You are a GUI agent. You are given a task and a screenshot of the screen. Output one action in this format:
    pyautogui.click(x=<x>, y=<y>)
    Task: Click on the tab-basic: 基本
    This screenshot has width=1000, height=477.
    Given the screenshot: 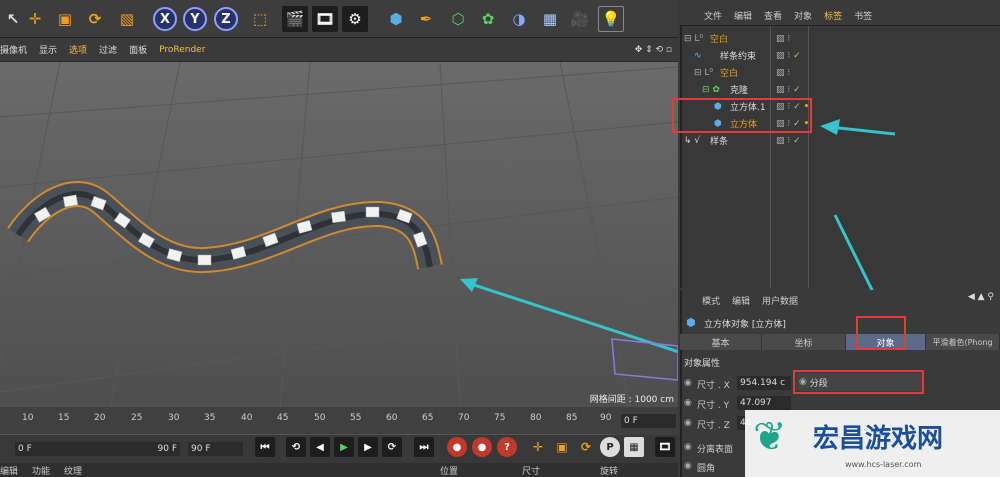 What is the action you would take?
    pyautogui.click(x=721, y=342)
    